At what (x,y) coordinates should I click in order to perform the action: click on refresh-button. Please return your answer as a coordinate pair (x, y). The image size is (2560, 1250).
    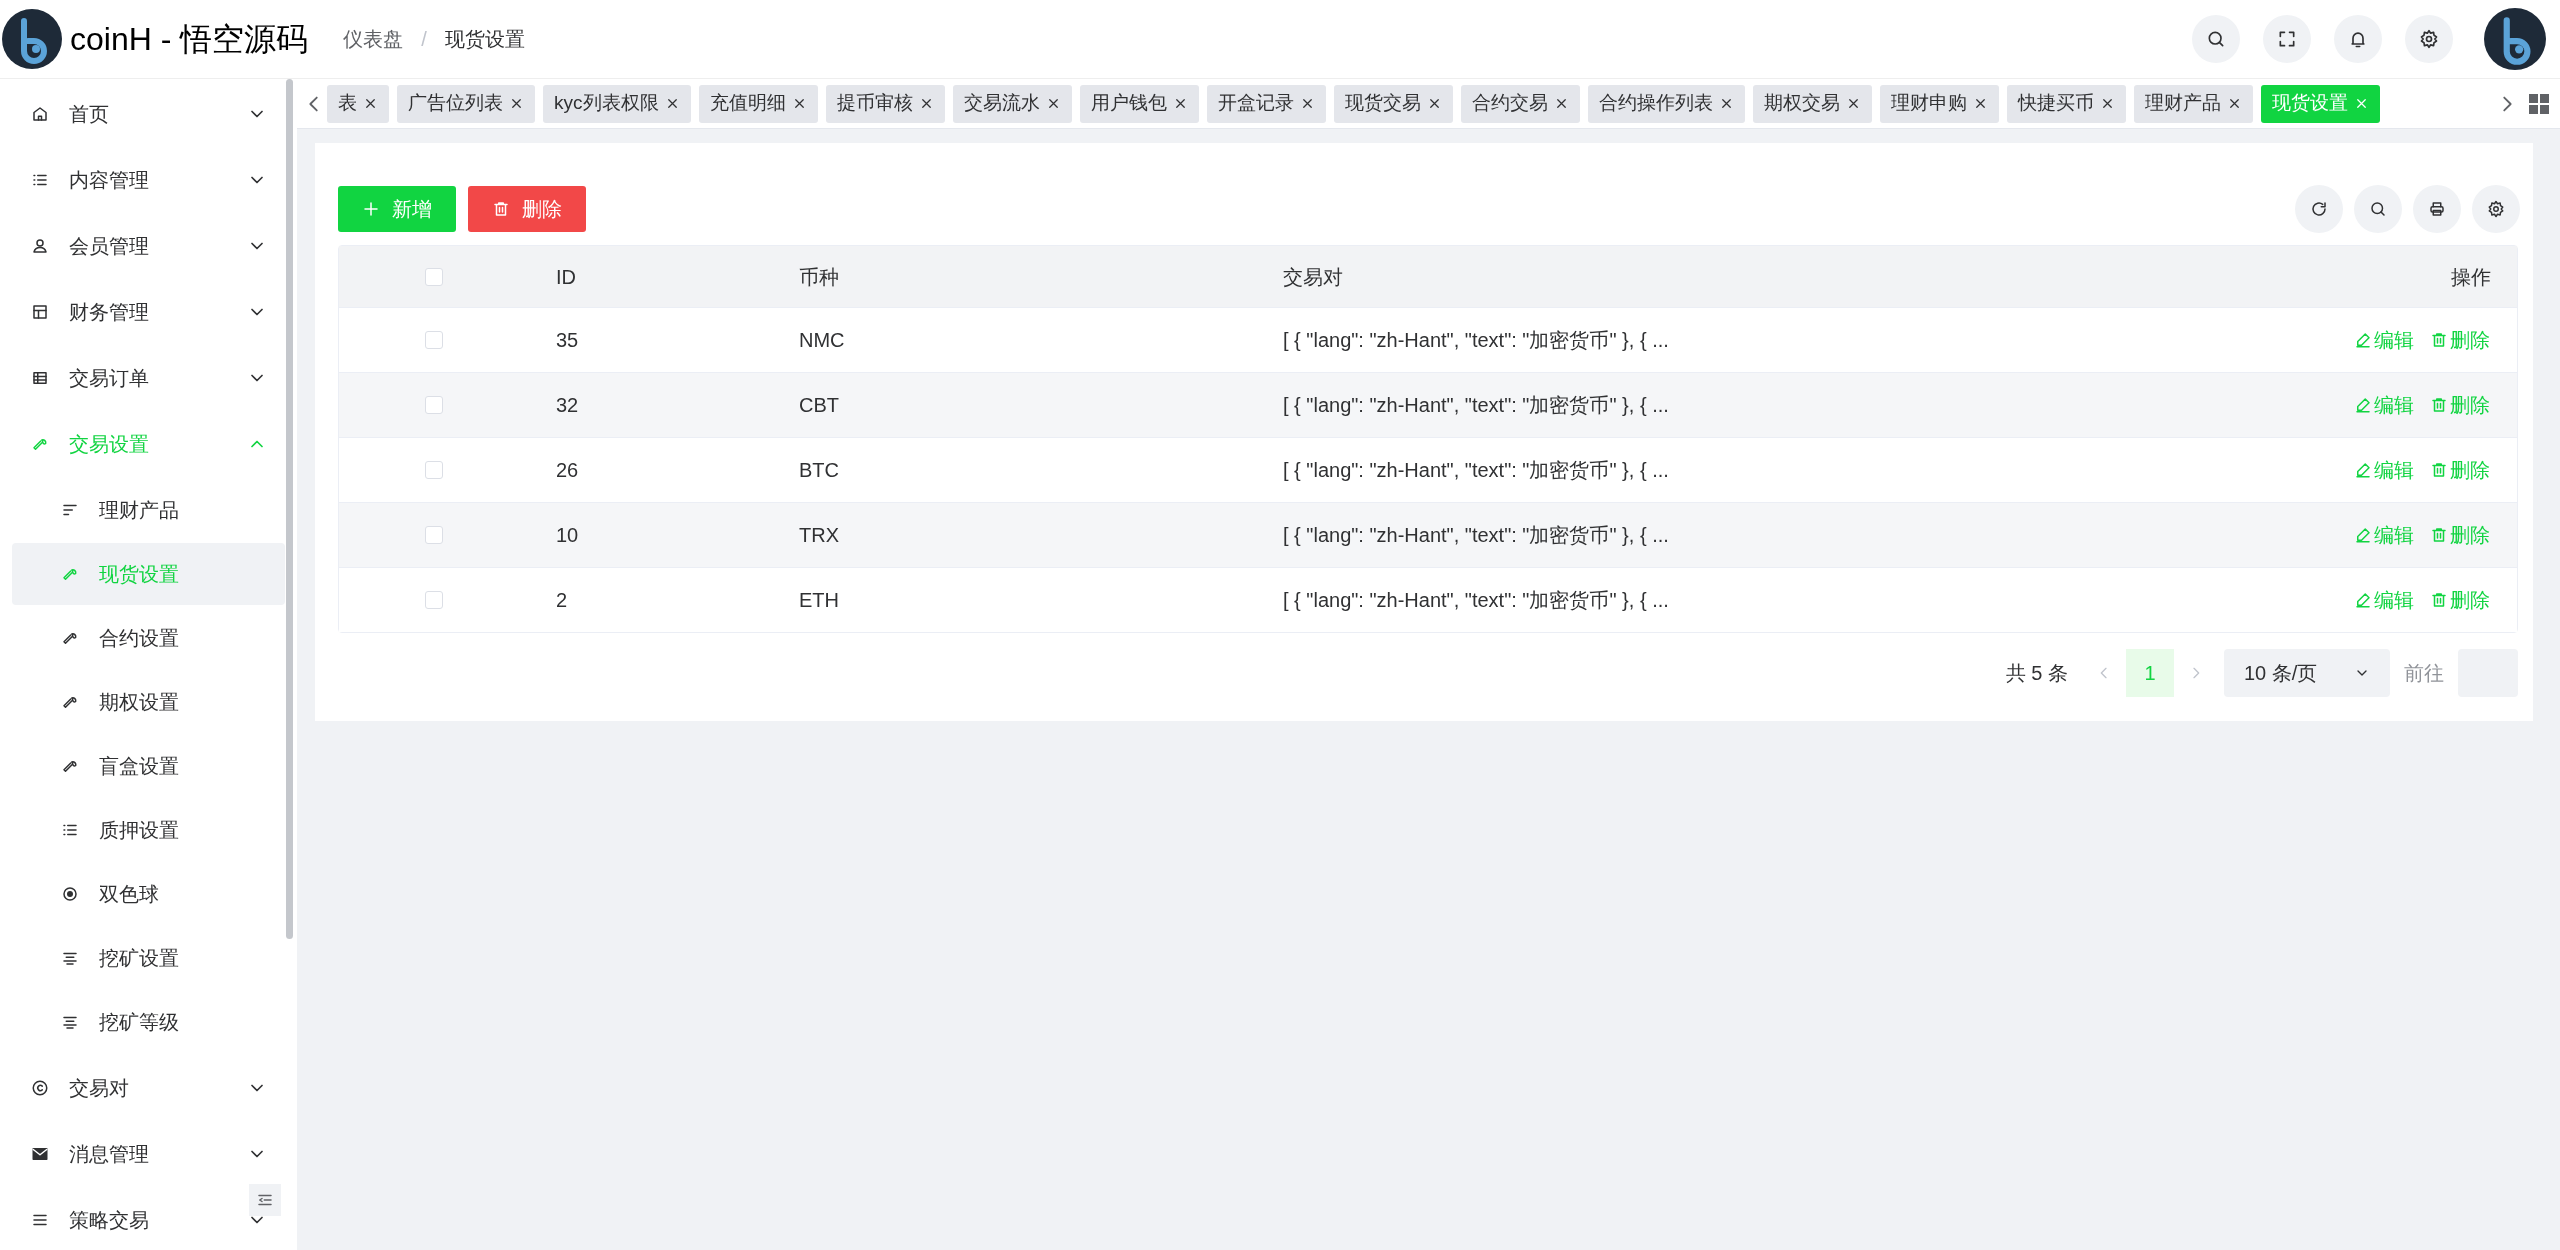
    Looking at the image, I should click on (2319, 209).